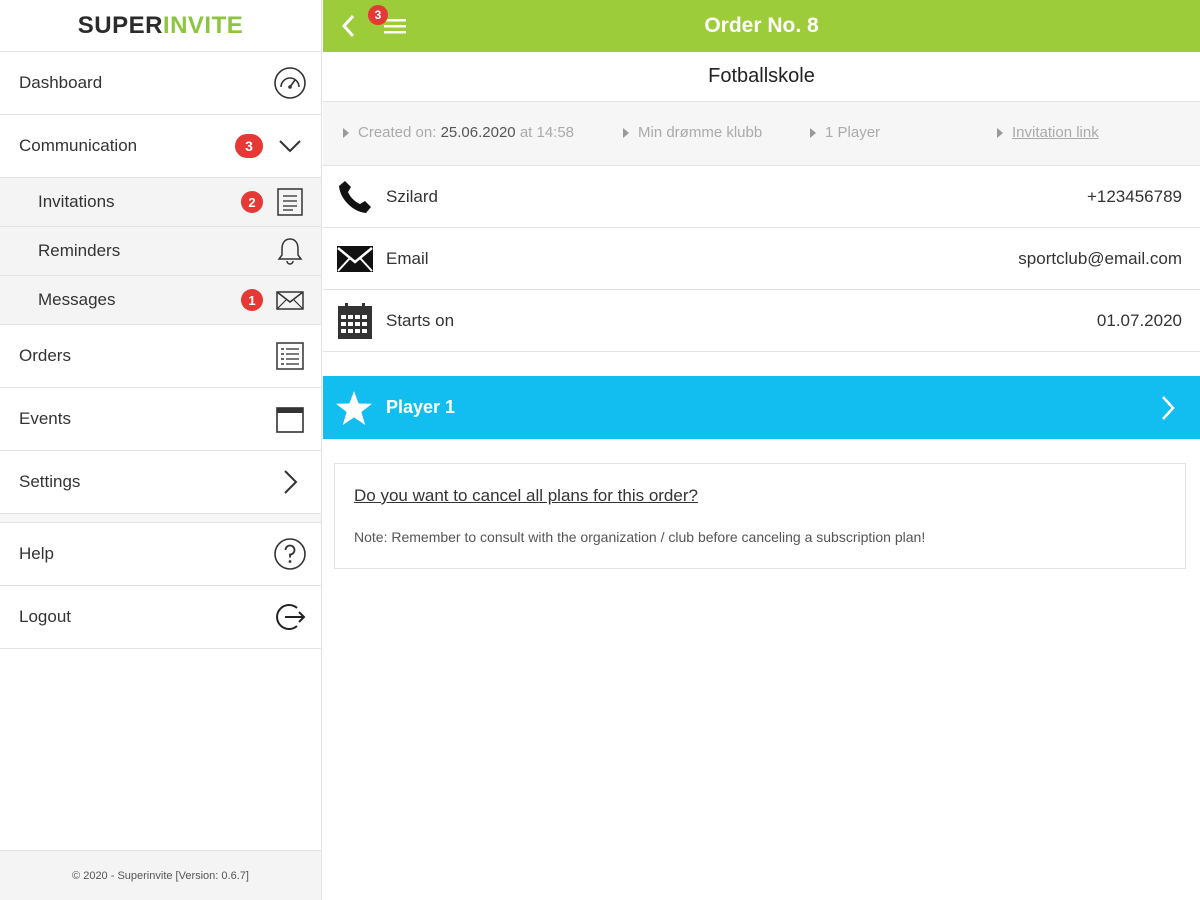 The image size is (1200, 900). I want to click on logo-part-invite: INVITE, so click(203, 25).